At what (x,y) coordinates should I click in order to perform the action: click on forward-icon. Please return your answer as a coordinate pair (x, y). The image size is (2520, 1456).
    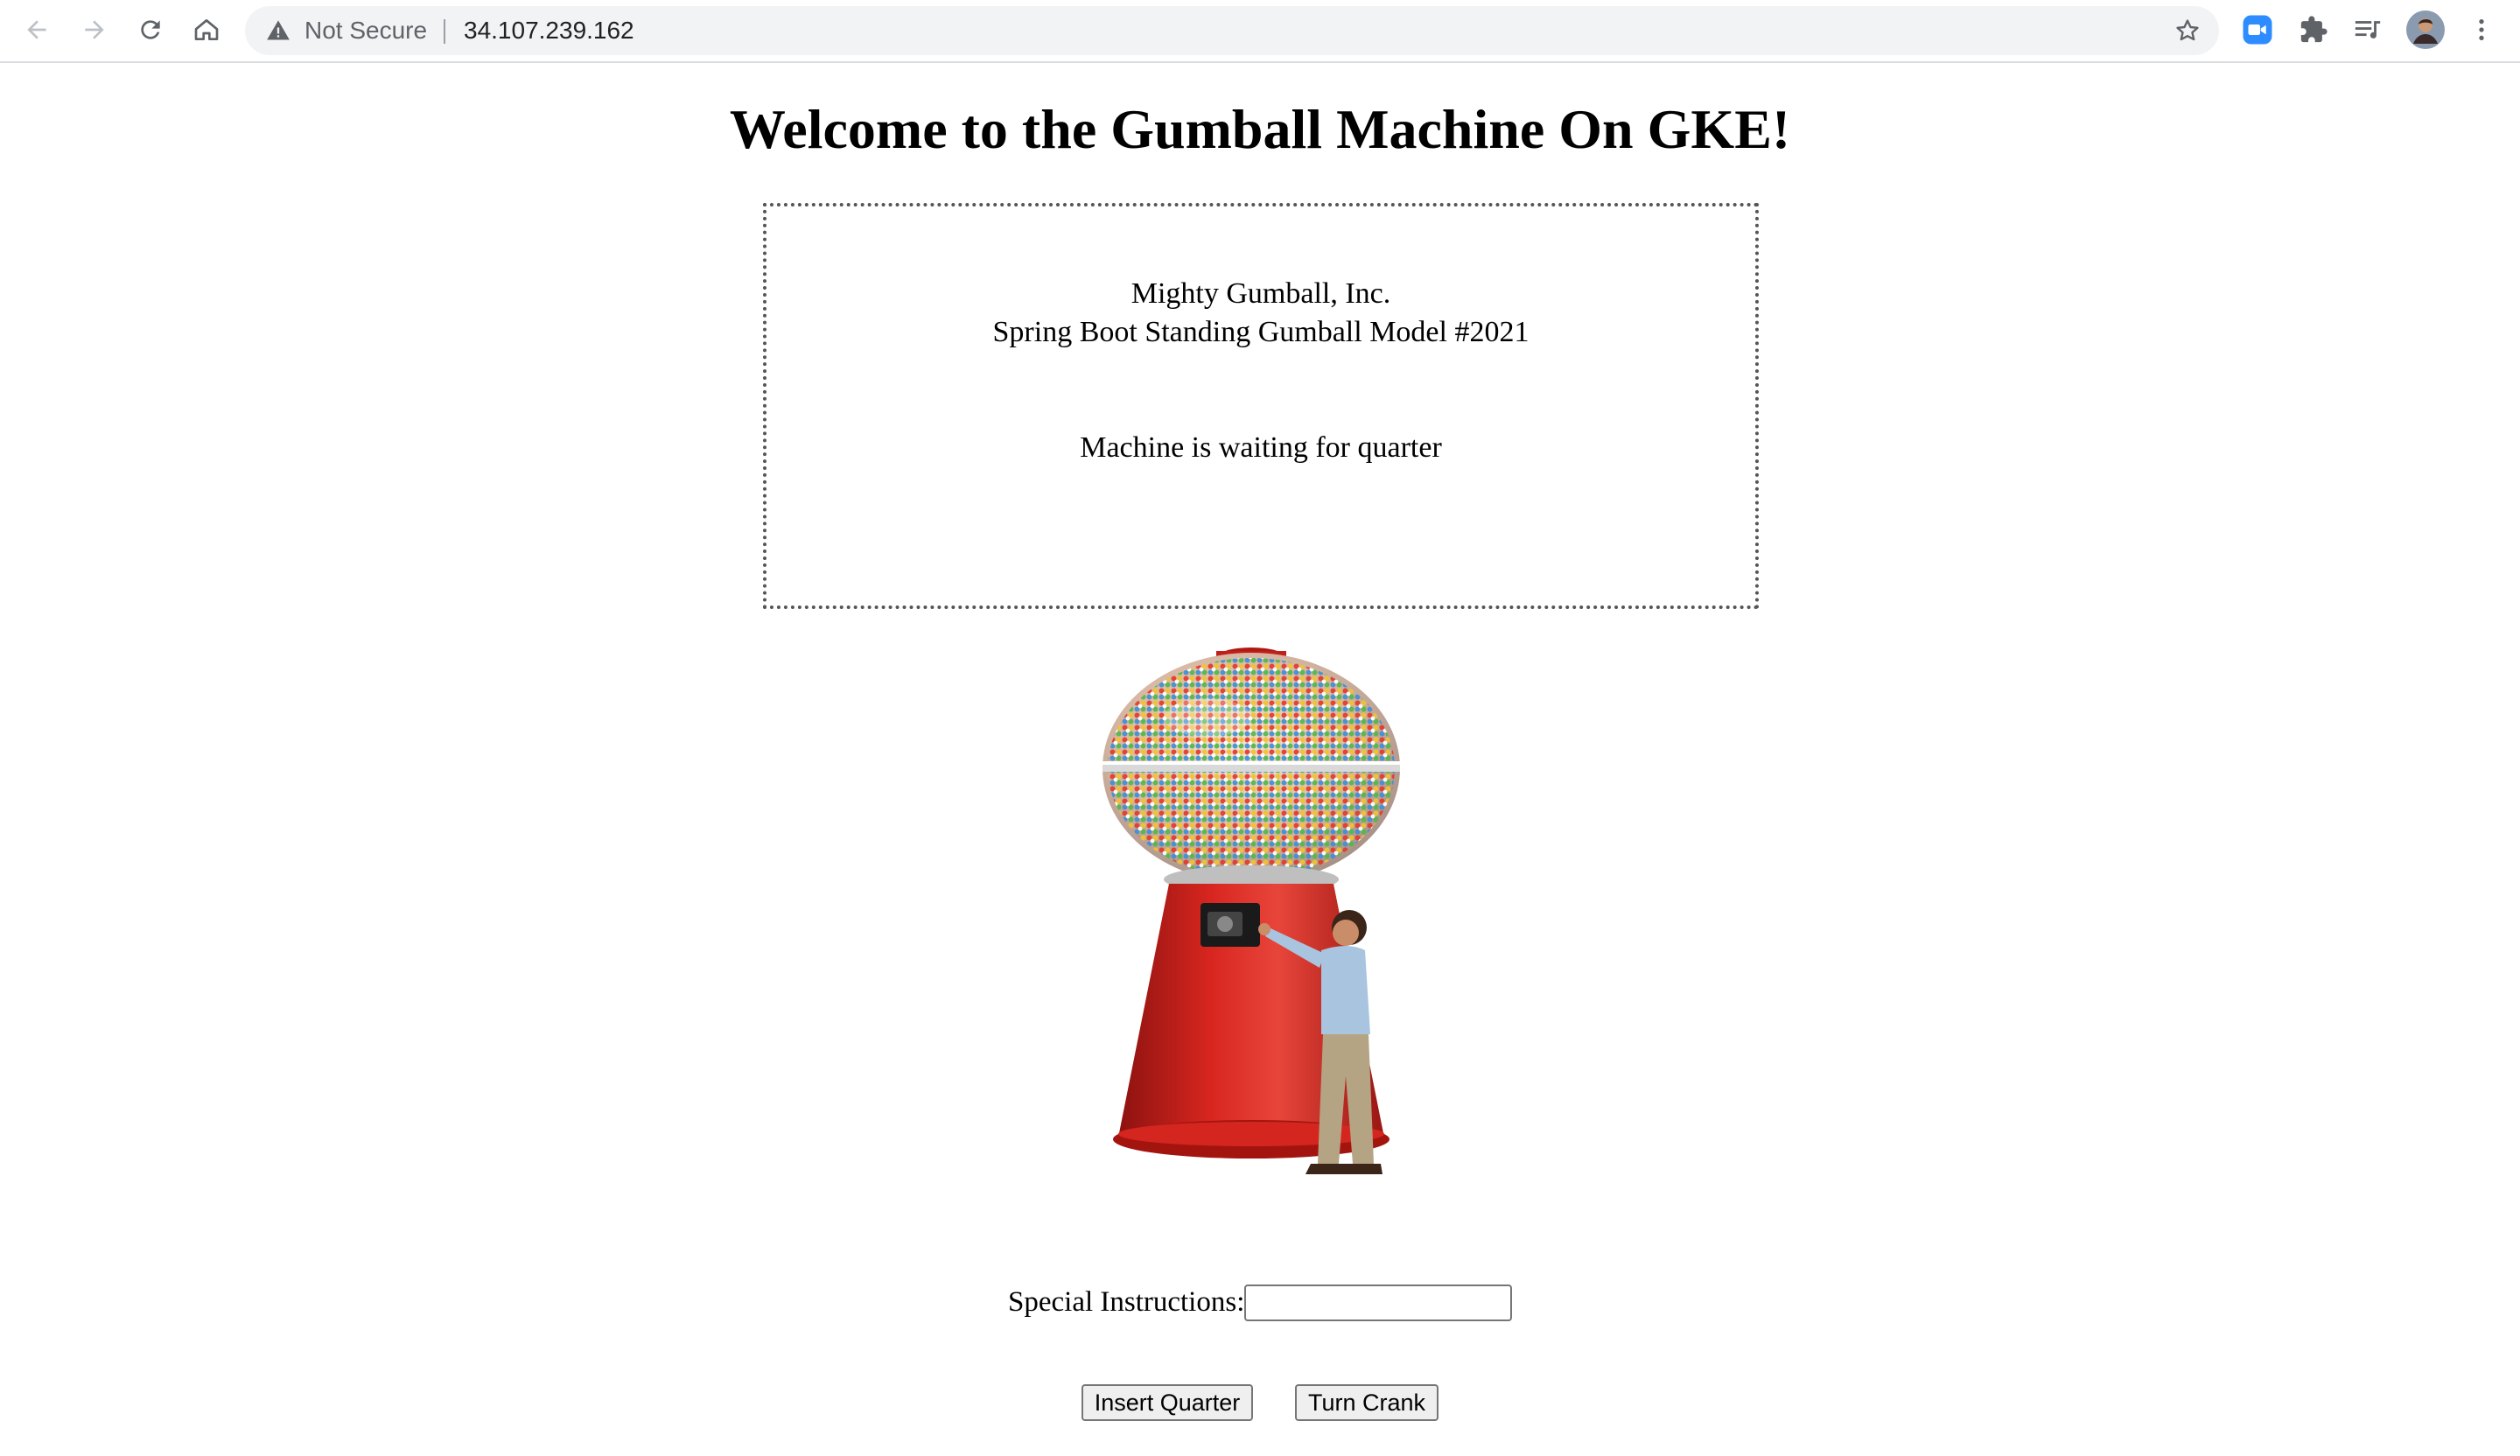
    Looking at the image, I should click on (94, 29).